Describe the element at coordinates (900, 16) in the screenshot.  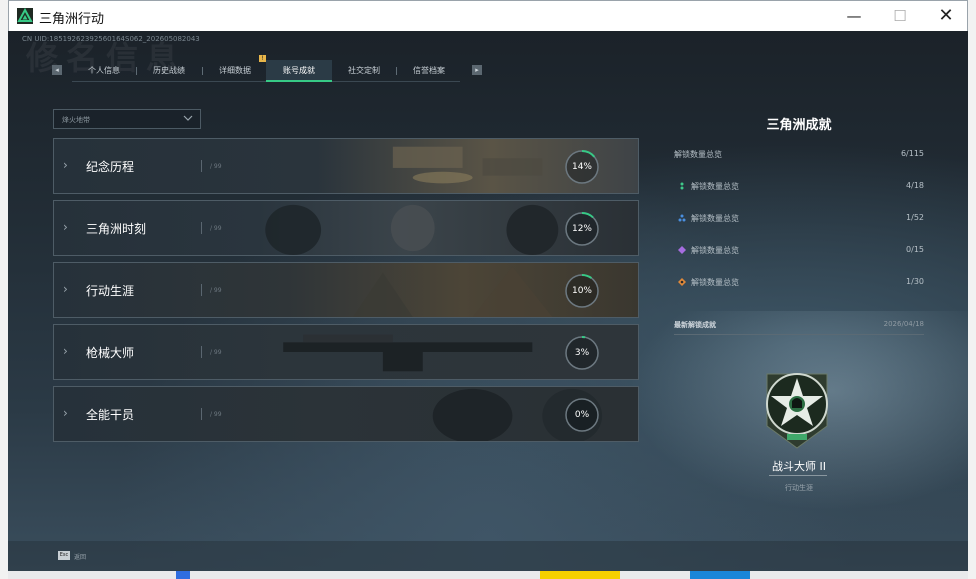
I see `maximize-button: ☐` at that location.